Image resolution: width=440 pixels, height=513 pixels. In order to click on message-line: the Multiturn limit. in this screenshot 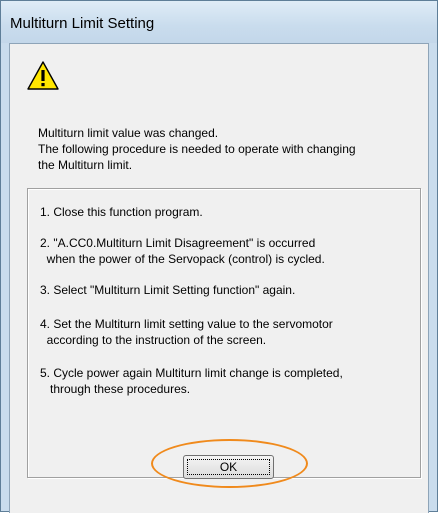, I will do `click(85, 165)`.